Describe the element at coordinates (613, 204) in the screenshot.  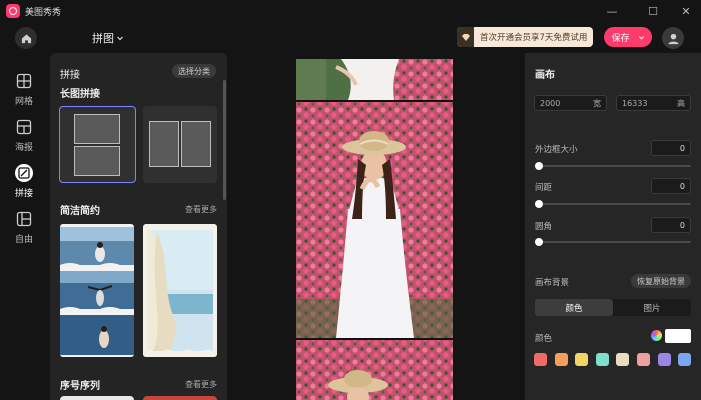
I see `spacing-slider` at that location.